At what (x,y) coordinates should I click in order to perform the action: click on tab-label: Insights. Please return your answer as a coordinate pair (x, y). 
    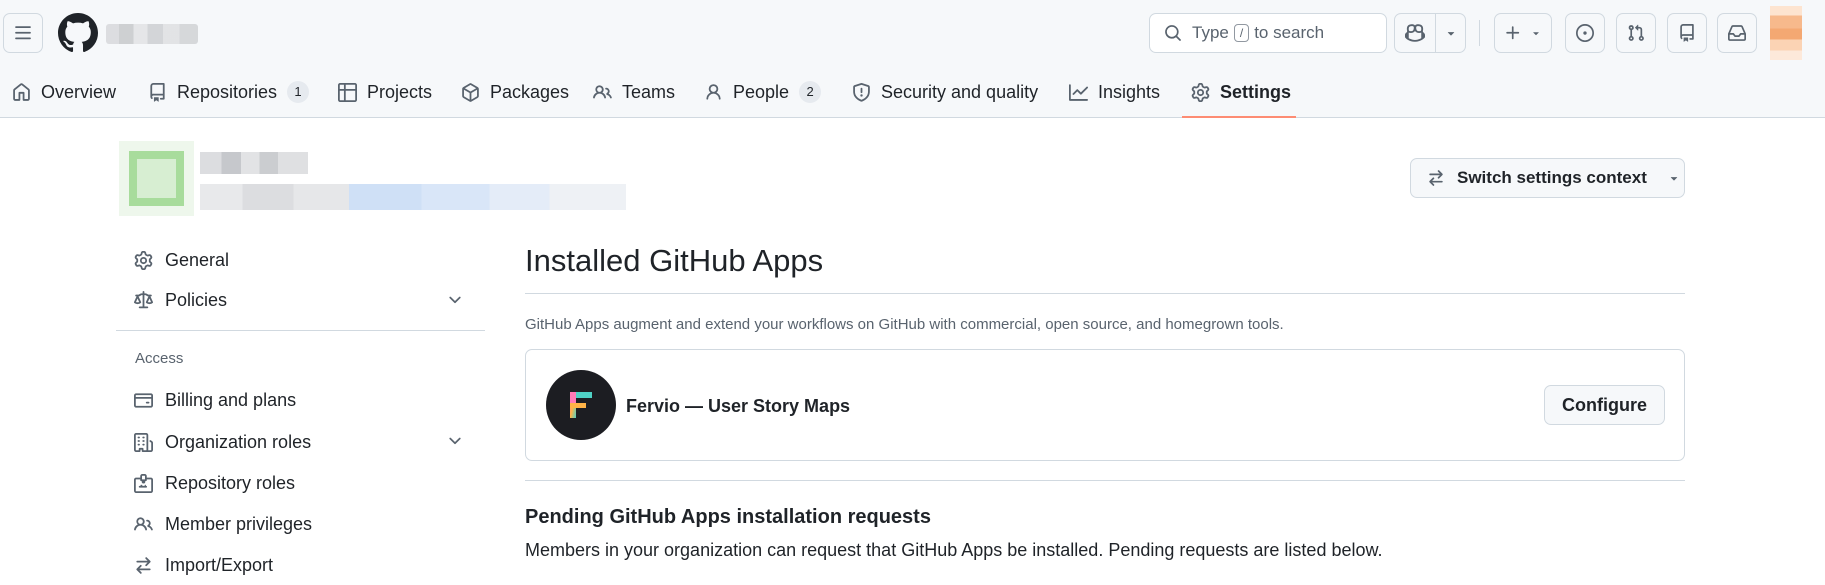
    Looking at the image, I should click on (1129, 91).